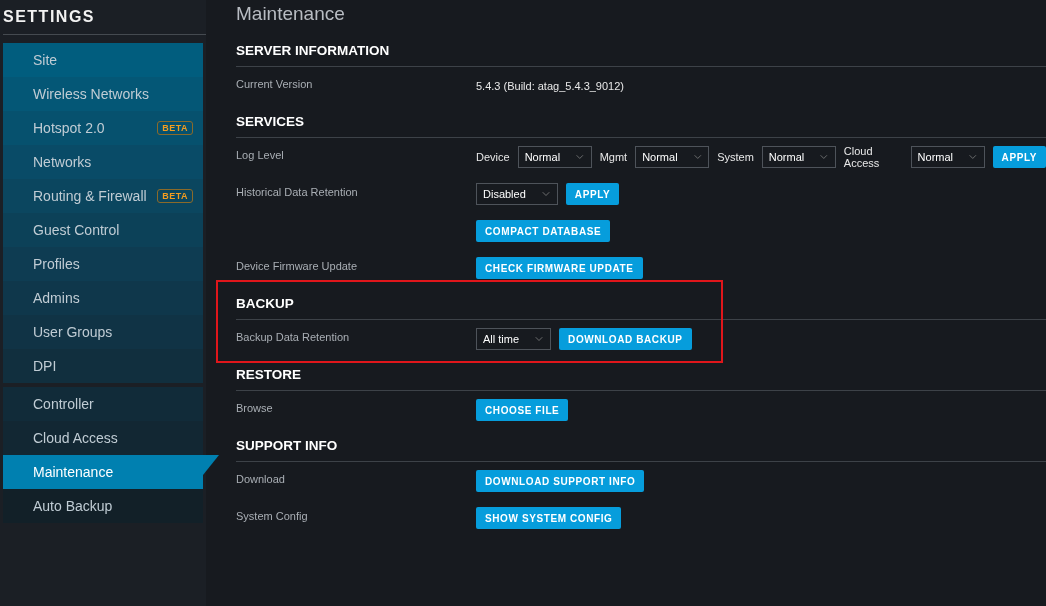 The image size is (1046, 606). Describe the element at coordinates (613, 157) in the screenshot. I see `field-label: Mgmt` at that location.